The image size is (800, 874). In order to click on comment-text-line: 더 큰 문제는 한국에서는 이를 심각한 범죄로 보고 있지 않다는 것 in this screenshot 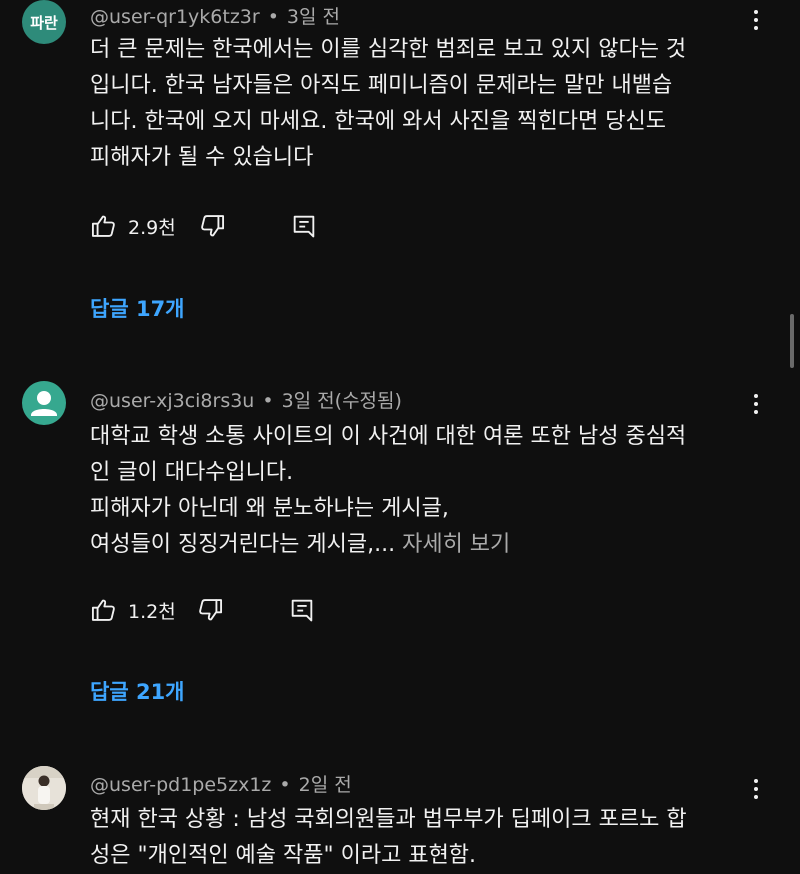, I will do `click(388, 49)`.